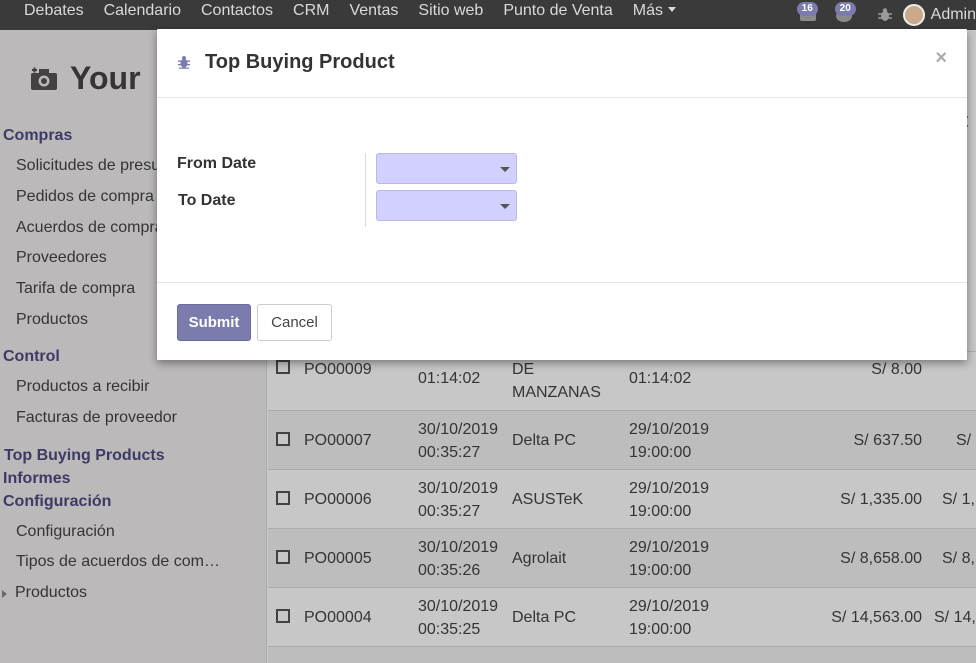  I want to click on modal-footer: Submit Cancel, so click(562, 321).